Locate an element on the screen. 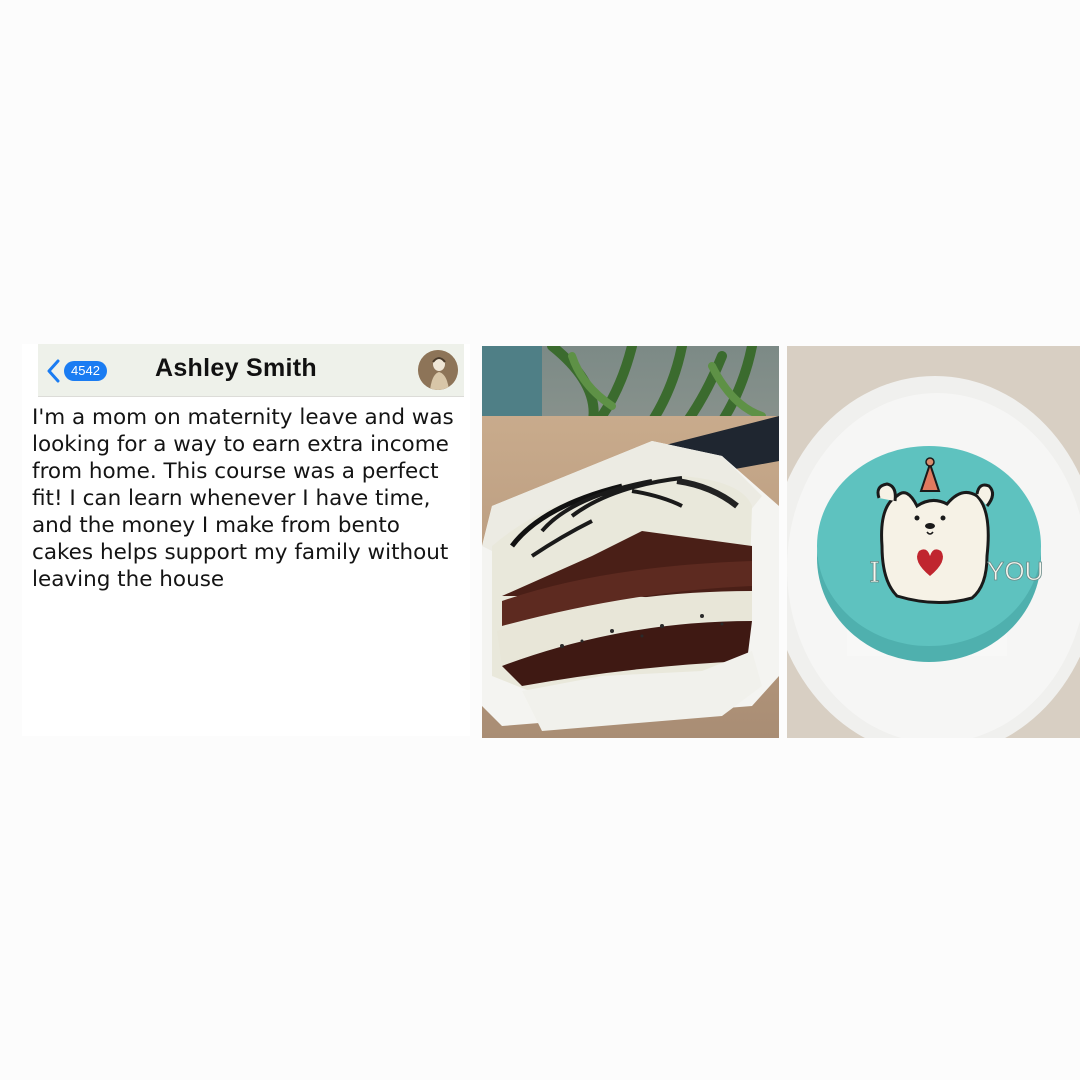 This screenshot has height=1080, width=1080. avatar is located at coordinates (438, 370).